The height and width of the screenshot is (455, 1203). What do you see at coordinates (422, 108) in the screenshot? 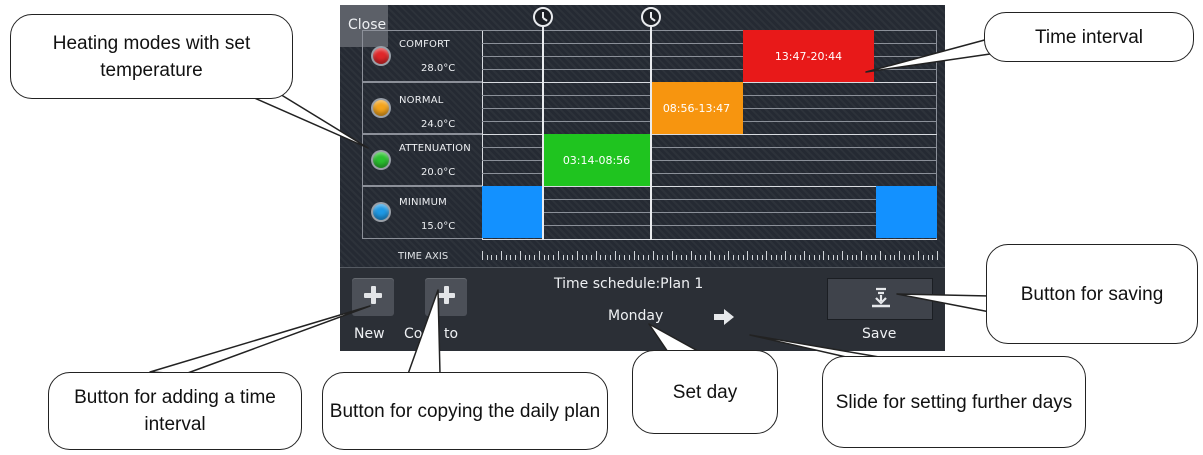
I see `mode-normal: NORMAL 24.0°C` at bounding box center [422, 108].